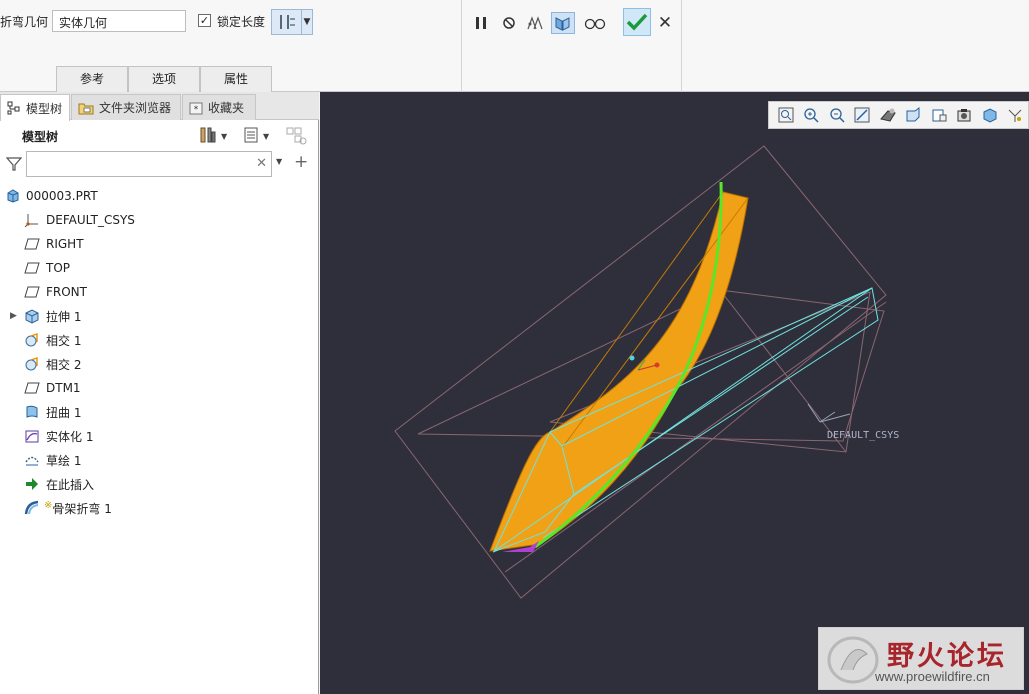 The height and width of the screenshot is (694, 1029). What do you see at coordinates (156, 316) in the screenshot?
I see `tree-item-extrude: ▶ 拉伸 1` at bounding box center [156, 316].